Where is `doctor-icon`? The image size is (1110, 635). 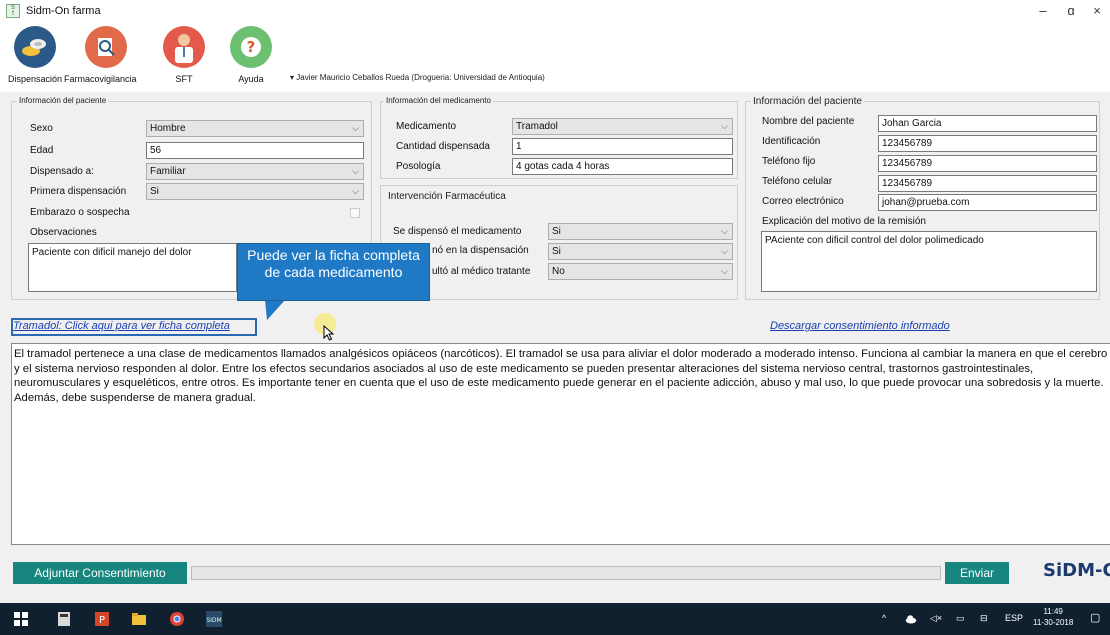 doctor-icon is located at coordinates (184, 47).